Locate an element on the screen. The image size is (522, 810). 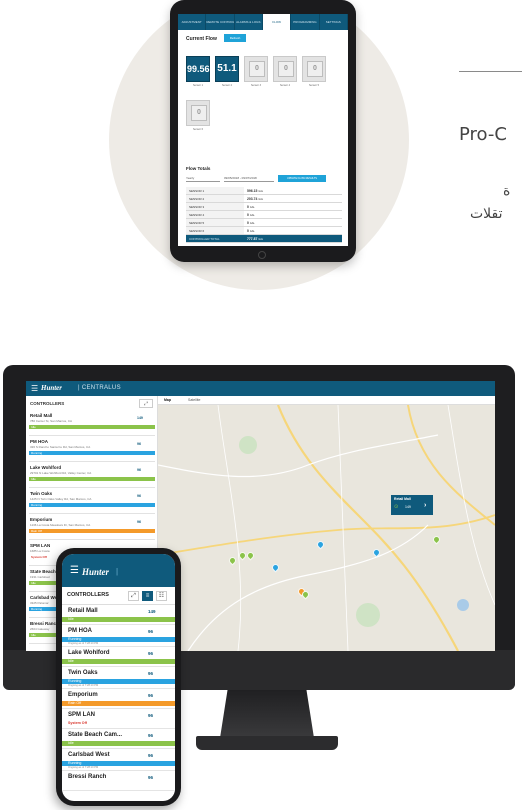
heading-text: Pro-C is located at coordinates (483, 134).